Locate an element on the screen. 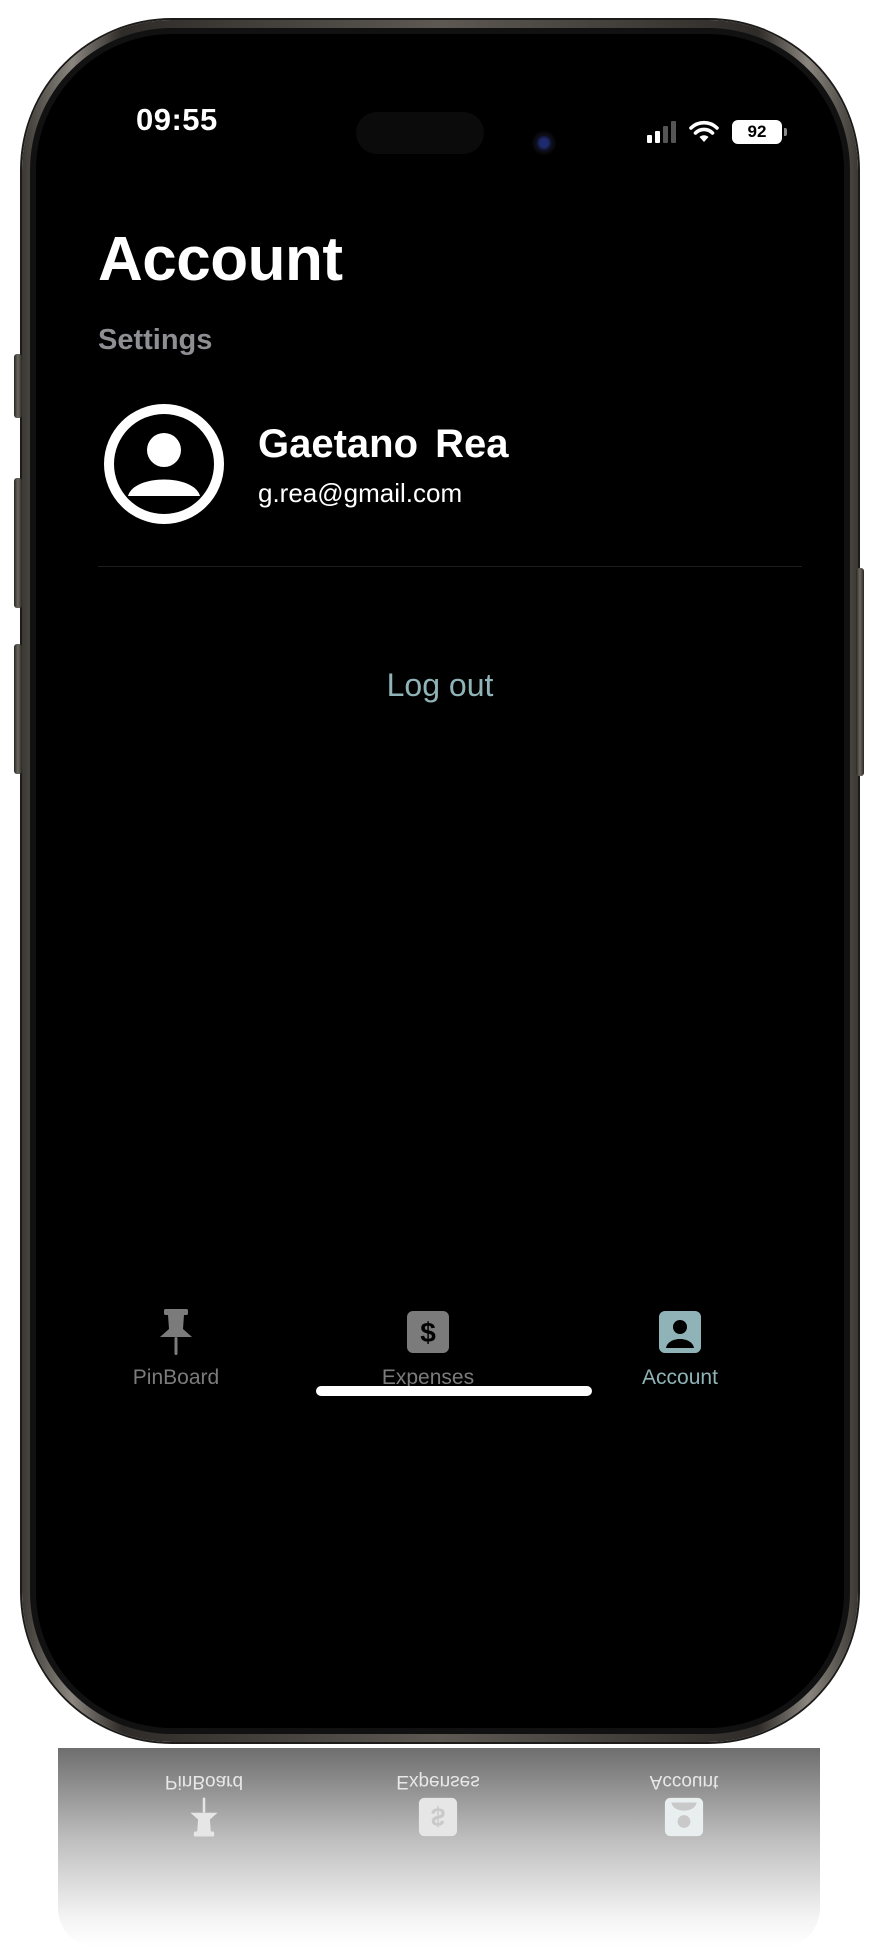 This screenshot has height=1954, width=878. phone-reflection: PinBoard $ Expenses Account is located at coordinates (439, 1848).